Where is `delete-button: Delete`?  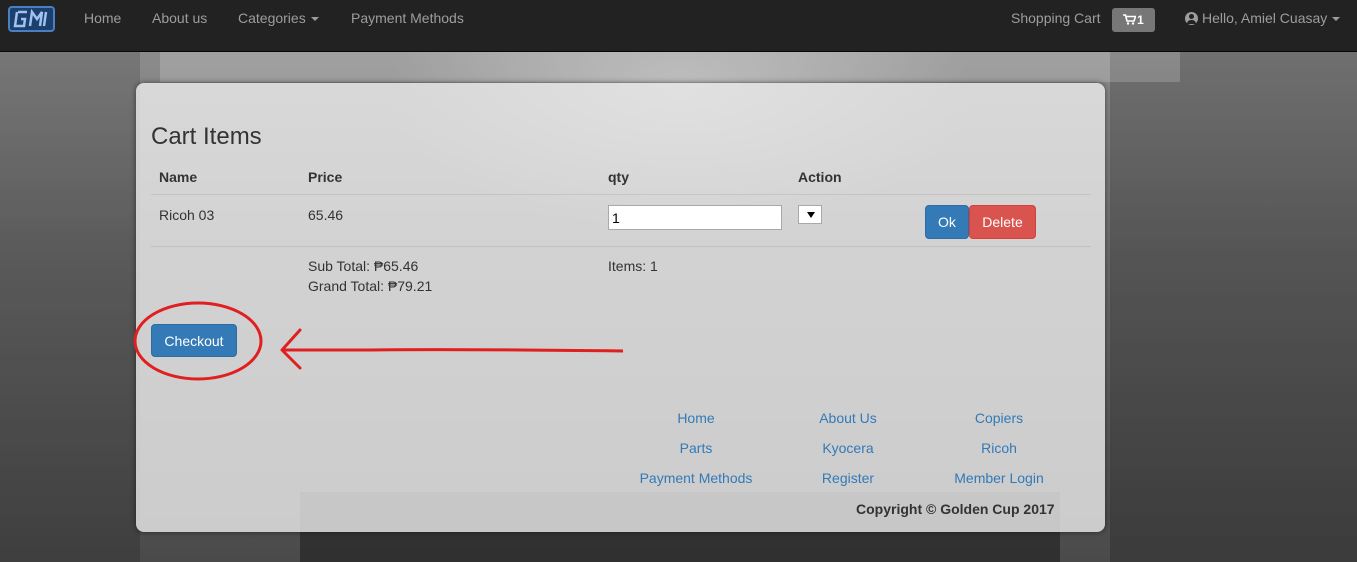 delete-button: Delete is located at coordinates (1002, 222).